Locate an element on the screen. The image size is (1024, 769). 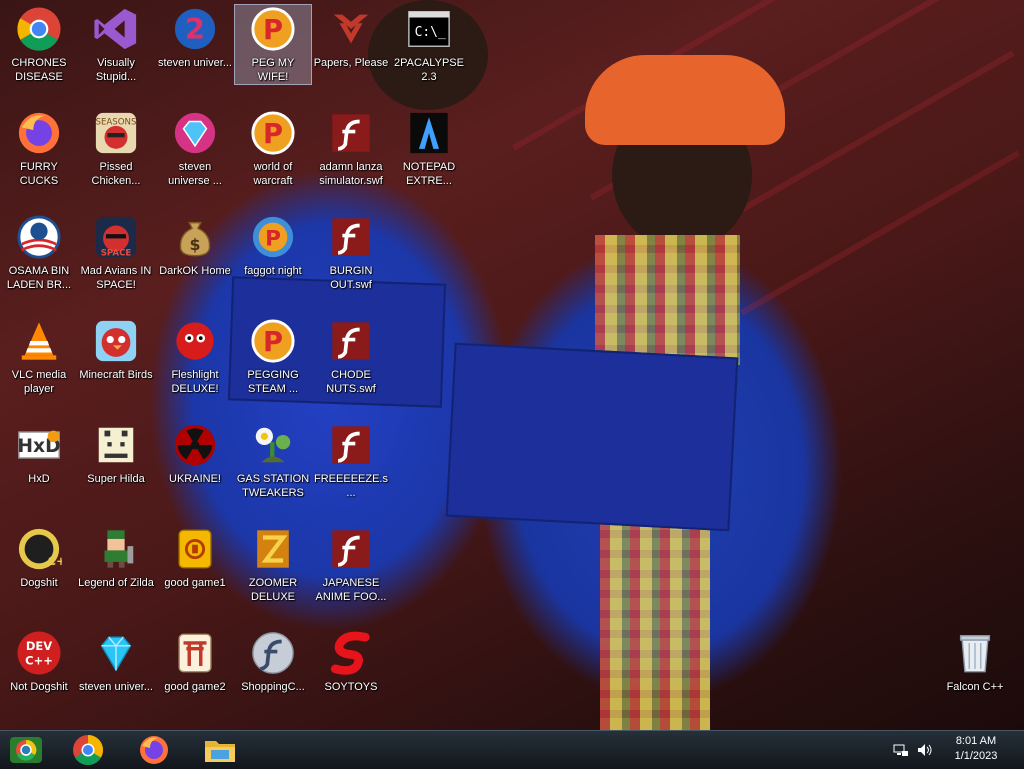
papers-please-icon is located at coordinates (351, 29).